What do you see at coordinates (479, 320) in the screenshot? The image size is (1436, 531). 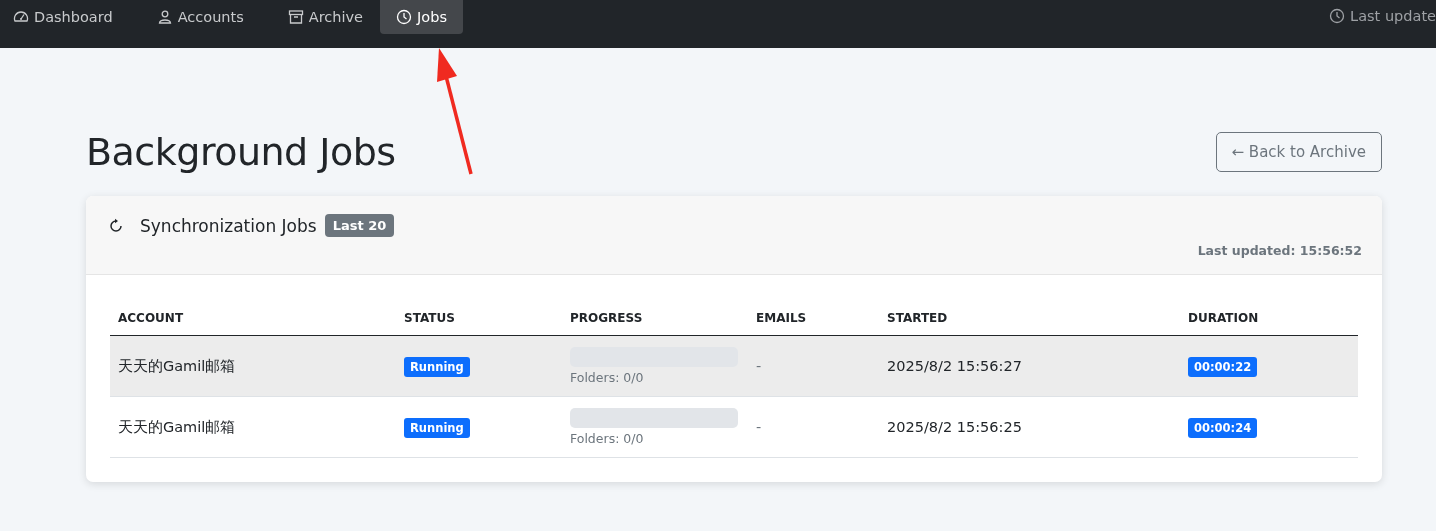 I see `column-header: STATUS` at bounding box center [479, 320].